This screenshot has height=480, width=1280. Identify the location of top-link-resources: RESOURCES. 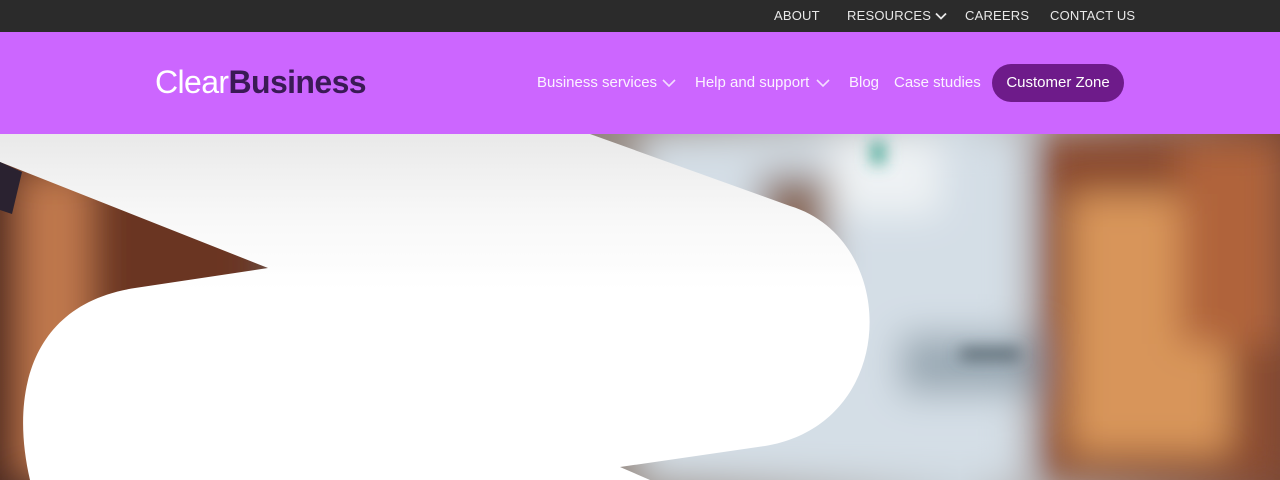
(897, 16).